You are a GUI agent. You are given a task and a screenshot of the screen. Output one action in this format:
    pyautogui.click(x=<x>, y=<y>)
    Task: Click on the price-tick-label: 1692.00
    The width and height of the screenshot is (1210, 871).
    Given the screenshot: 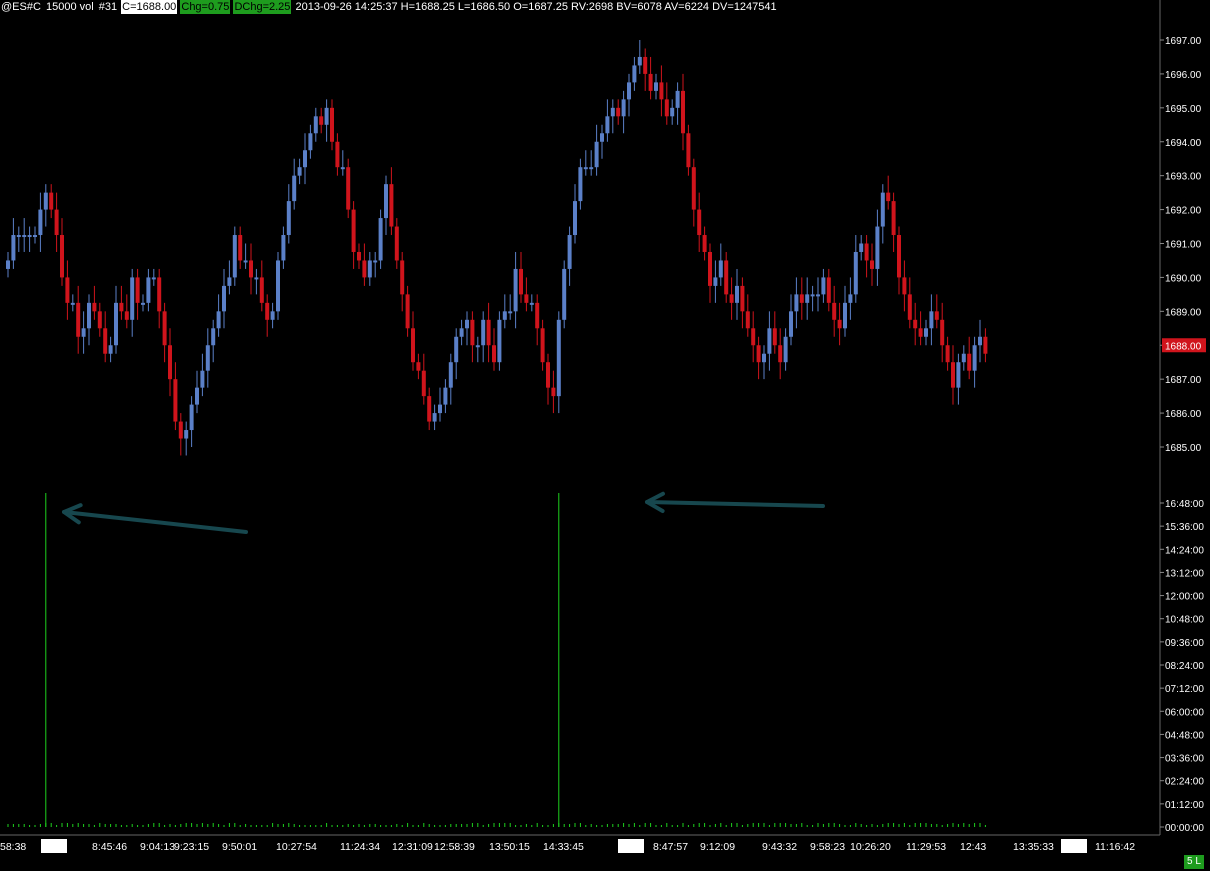 What is the action you would take?
    pyautogui.click(x=1183, y=211)
    